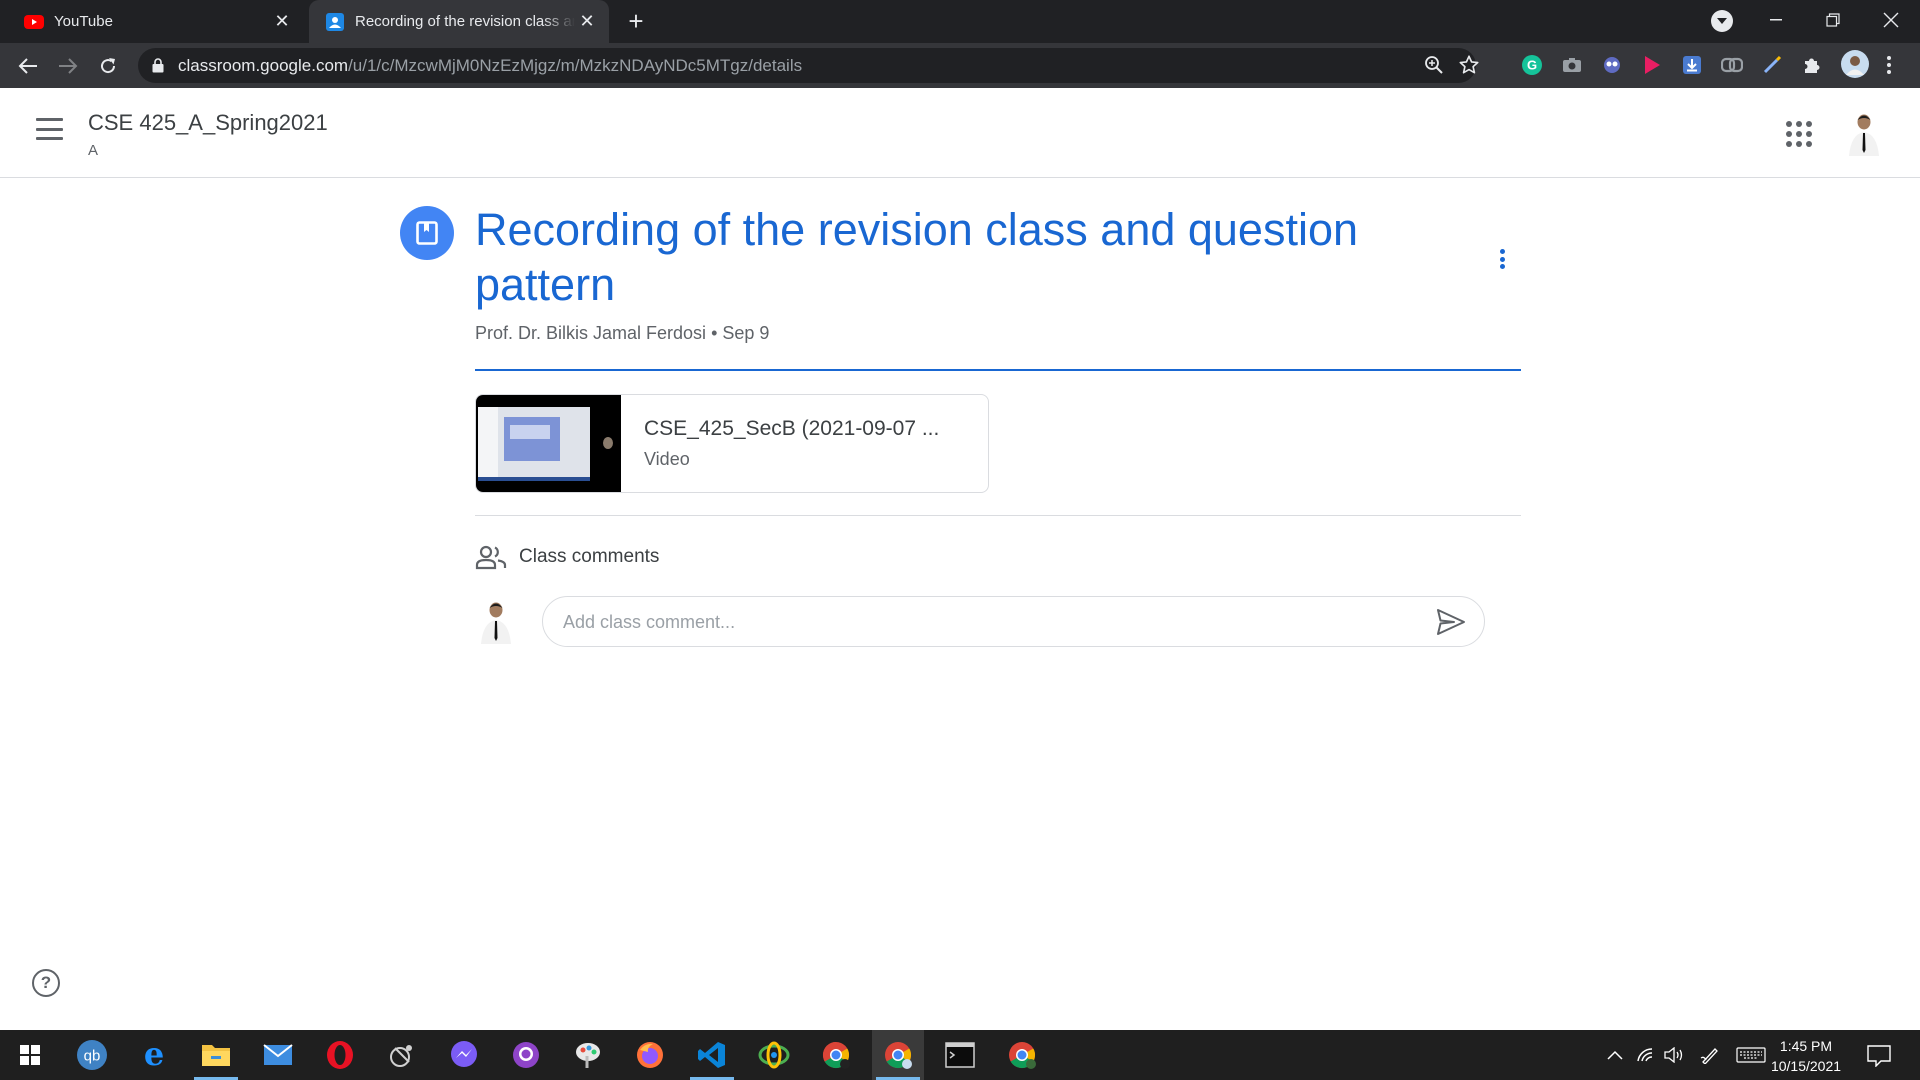  I want to click on comment-input-box, so click(1013, 621).